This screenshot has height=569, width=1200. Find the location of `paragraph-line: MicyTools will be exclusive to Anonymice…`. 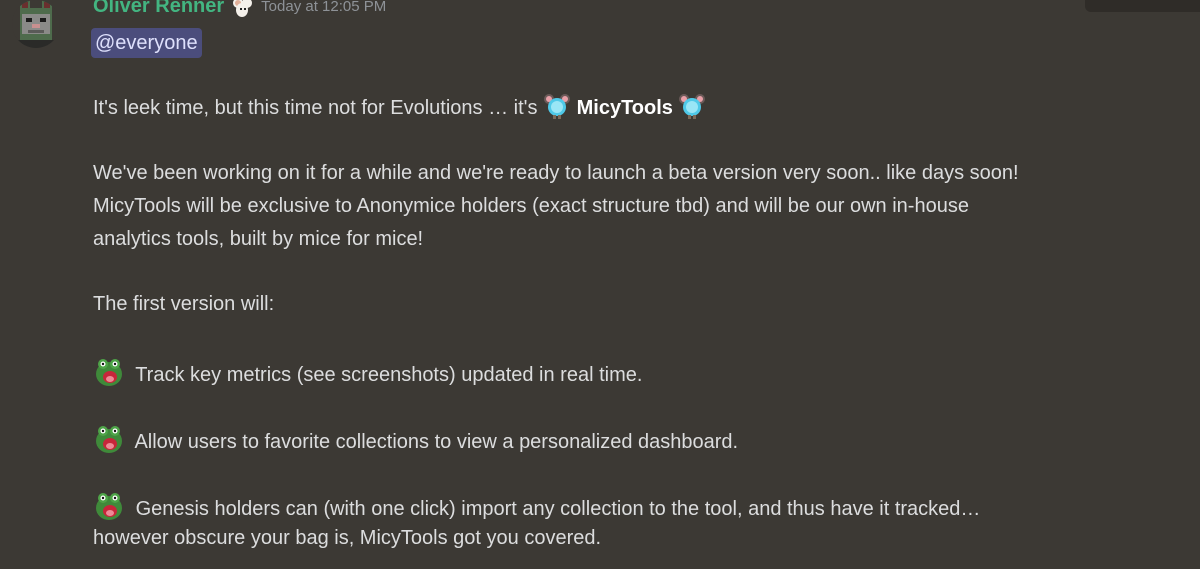

paragraph-line: MicyTools will be exclusive to Anonymice… is located at coordinates (531, 206).